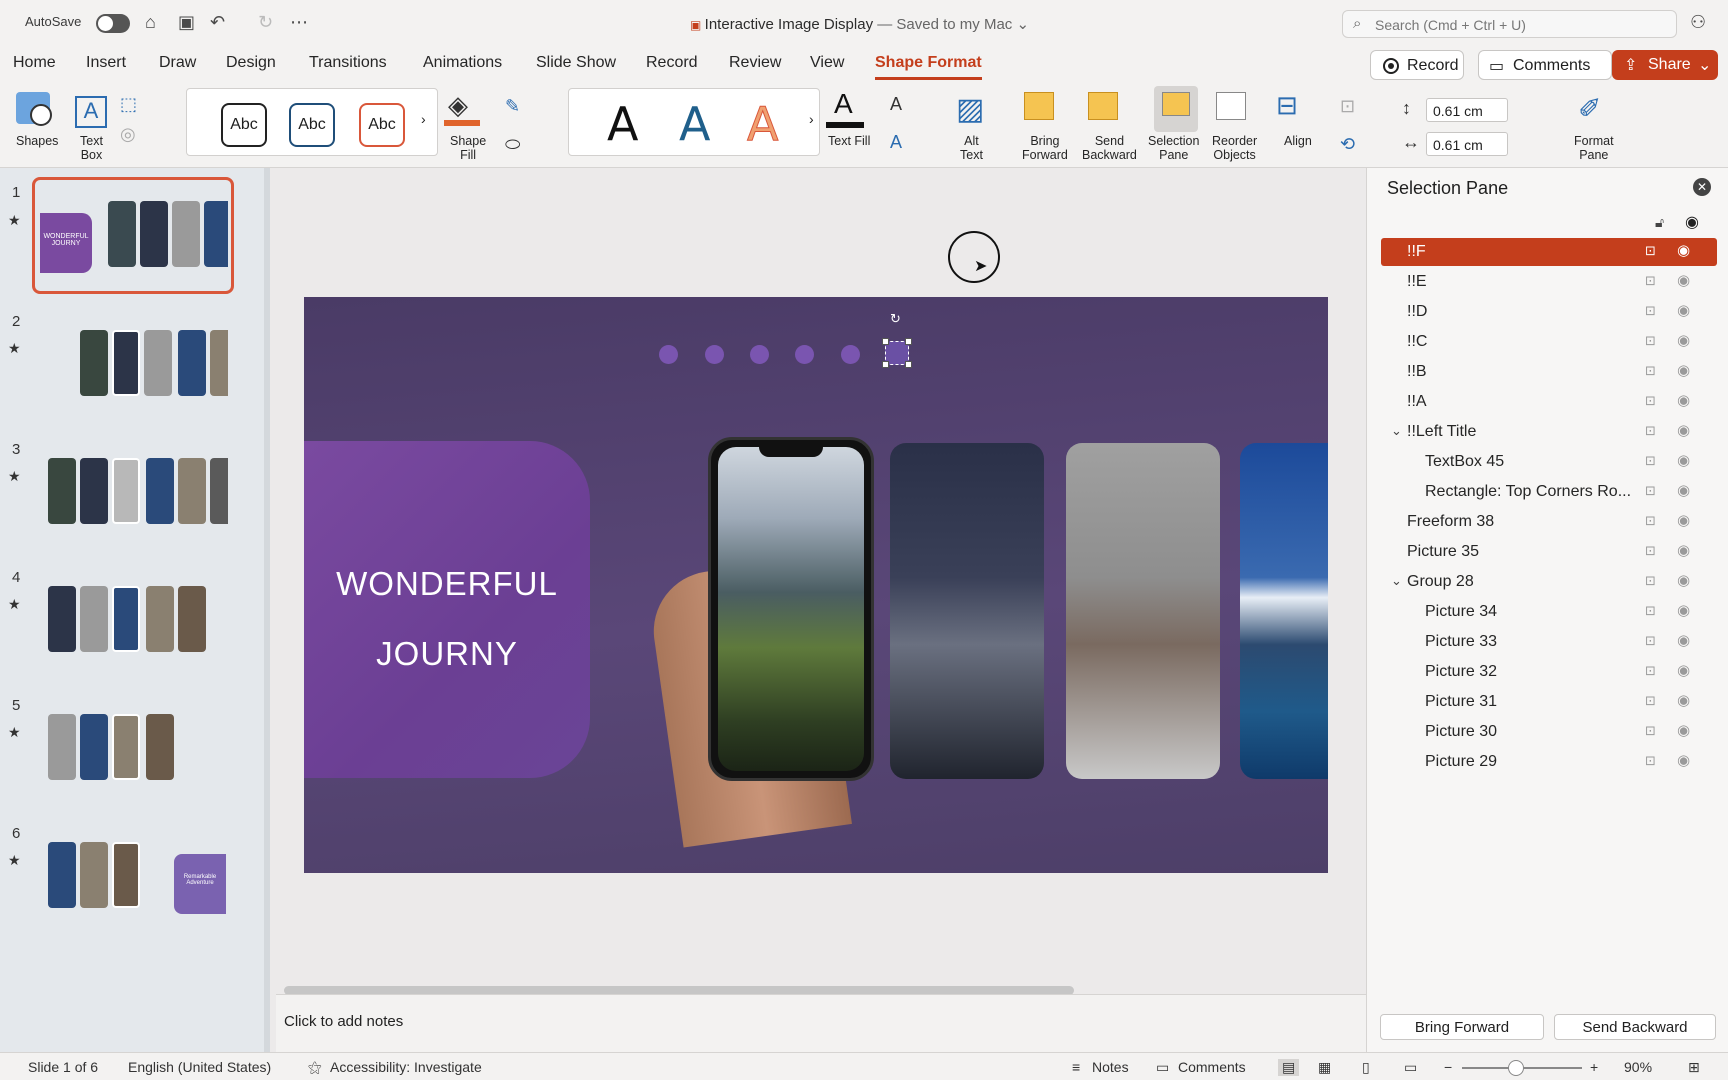 The width and height of the screenshot is (1728, 1080). I want to click on selection-pane-button, so click(1176, 109).